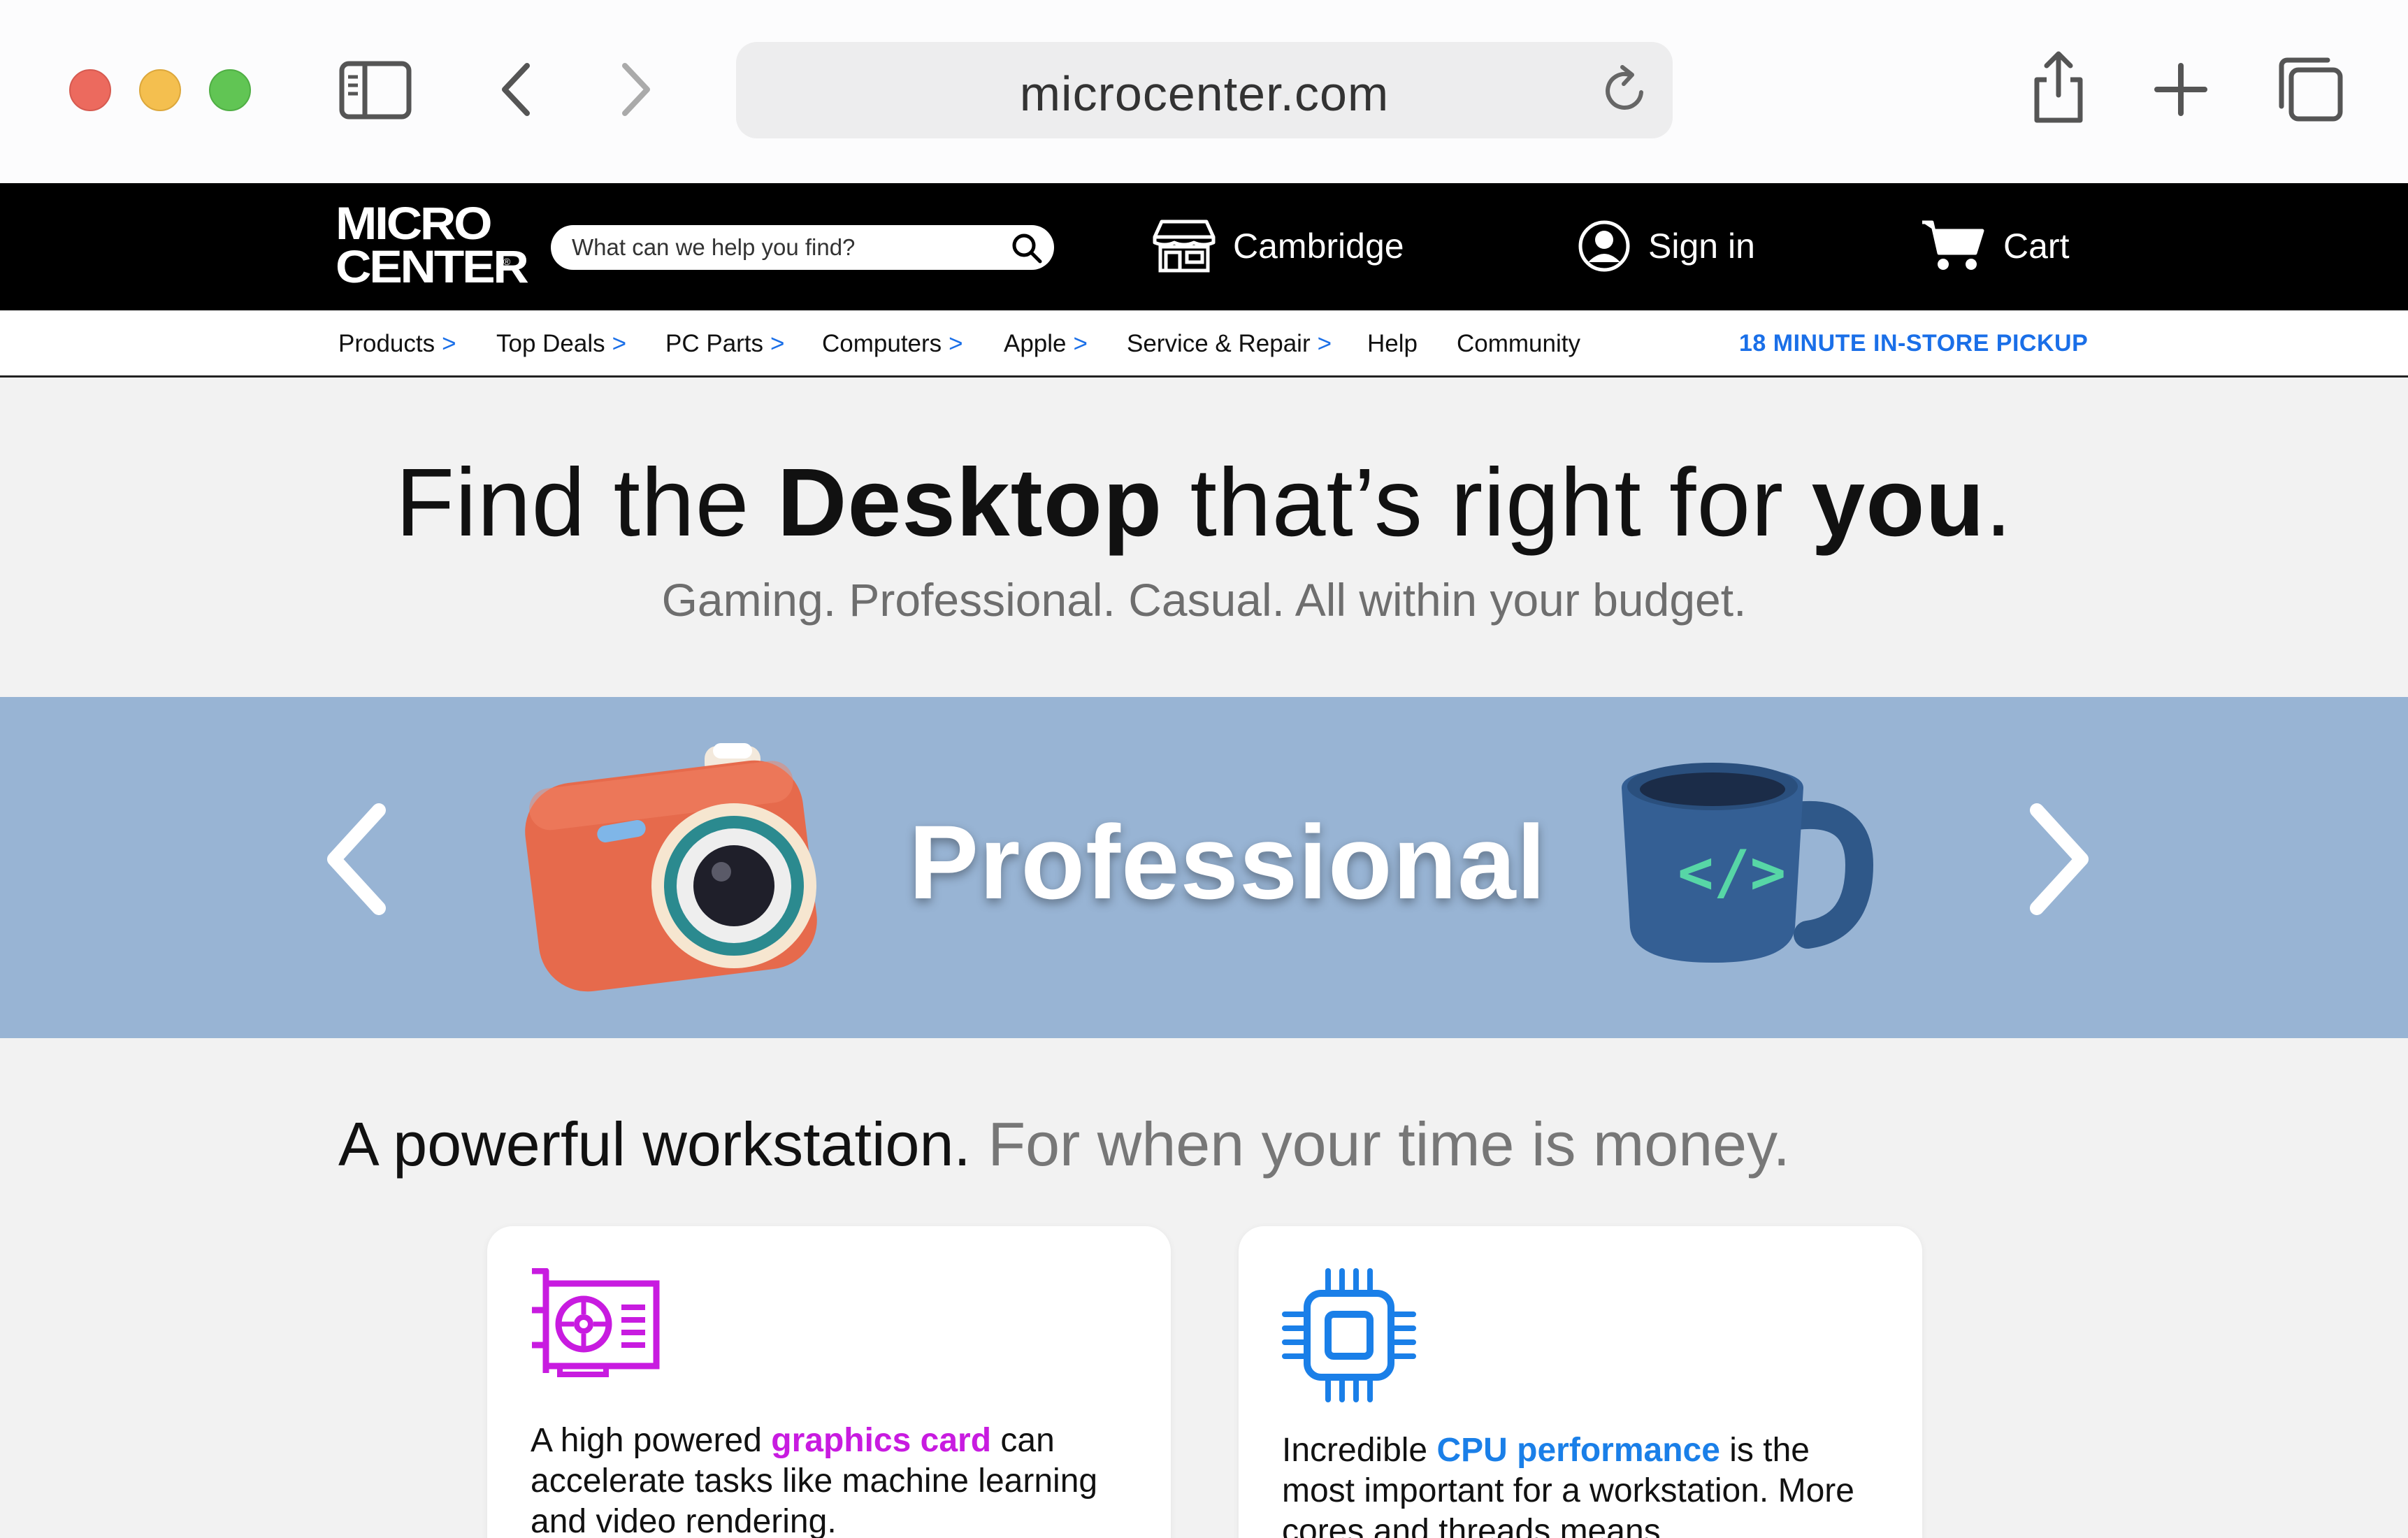 This screenshot has height=1538, width=2408. Describe the element at coordinates (1625, 89) in the screenshot. I see `reload-icon` at that location.